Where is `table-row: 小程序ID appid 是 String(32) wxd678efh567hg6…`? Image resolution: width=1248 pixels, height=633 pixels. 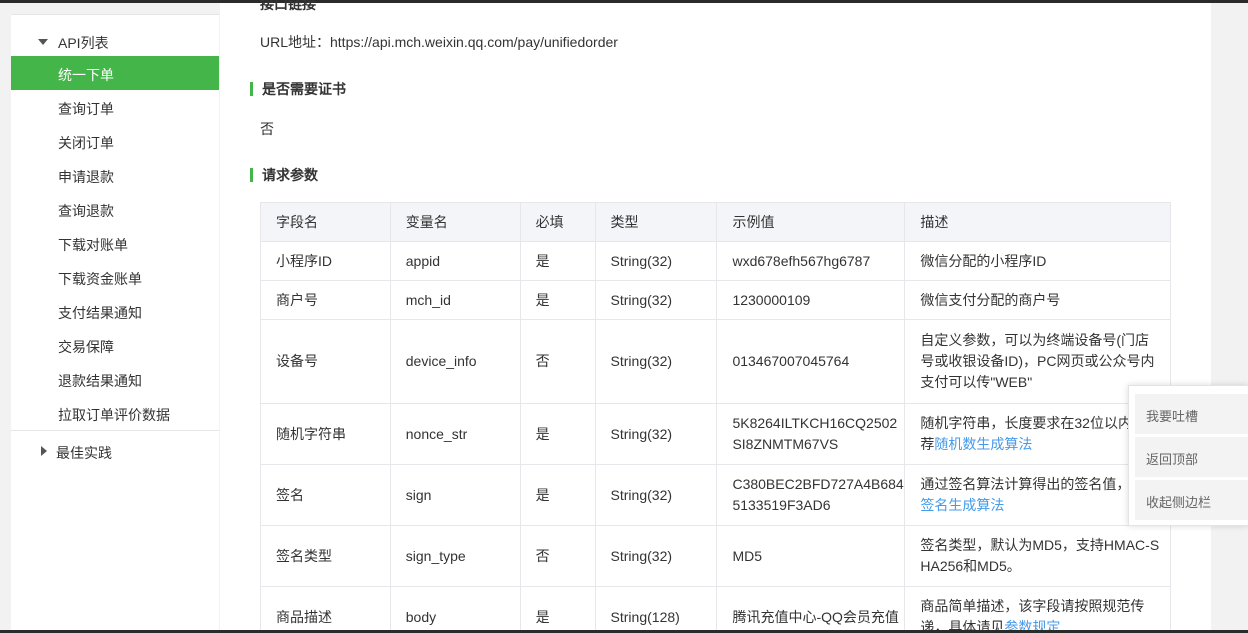
table-row: 小程序ID appid 是 String(32) wxd678efh567hg6… is located at coordinates (715, 261).